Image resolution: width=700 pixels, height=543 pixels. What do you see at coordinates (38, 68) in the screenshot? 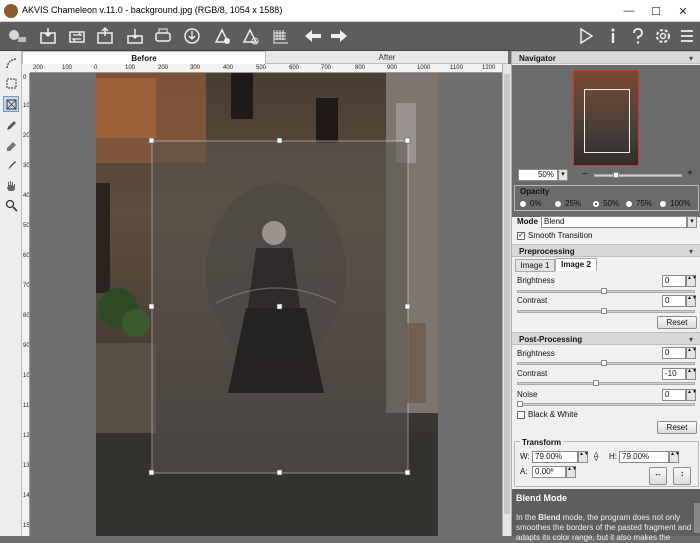
I see `ruler-h-label: 200` at bounding box center [38, 68].